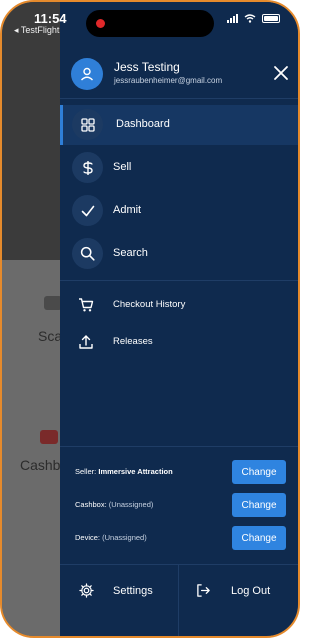  Describe the element at coordinates (36, 30) in the screenshot. I see `back-to-app-link: ◂ TestFlight` at that location.